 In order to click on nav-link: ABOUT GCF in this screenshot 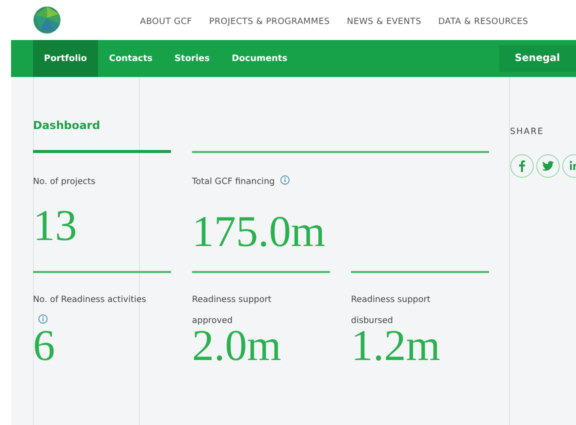, I will do `click(166, 22)`.